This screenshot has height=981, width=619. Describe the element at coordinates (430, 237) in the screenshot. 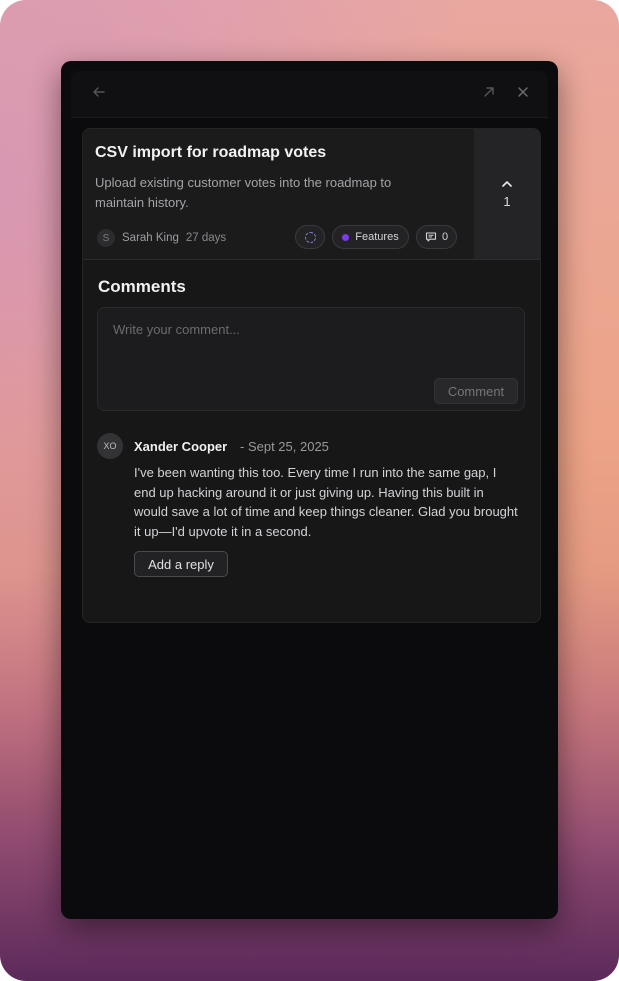

I see `comment-icon` at that location.